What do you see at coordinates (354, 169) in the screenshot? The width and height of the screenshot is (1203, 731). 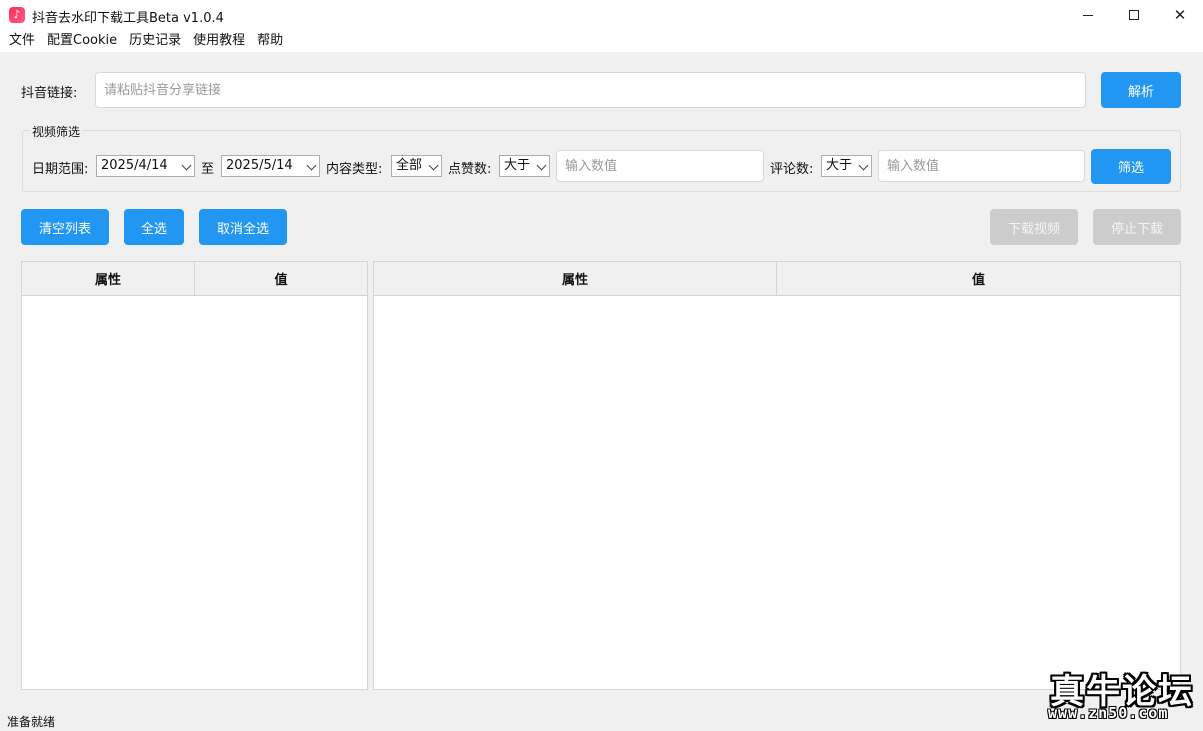 I see `content-type-label: 内容类型:` at bounding box center [354, 169].